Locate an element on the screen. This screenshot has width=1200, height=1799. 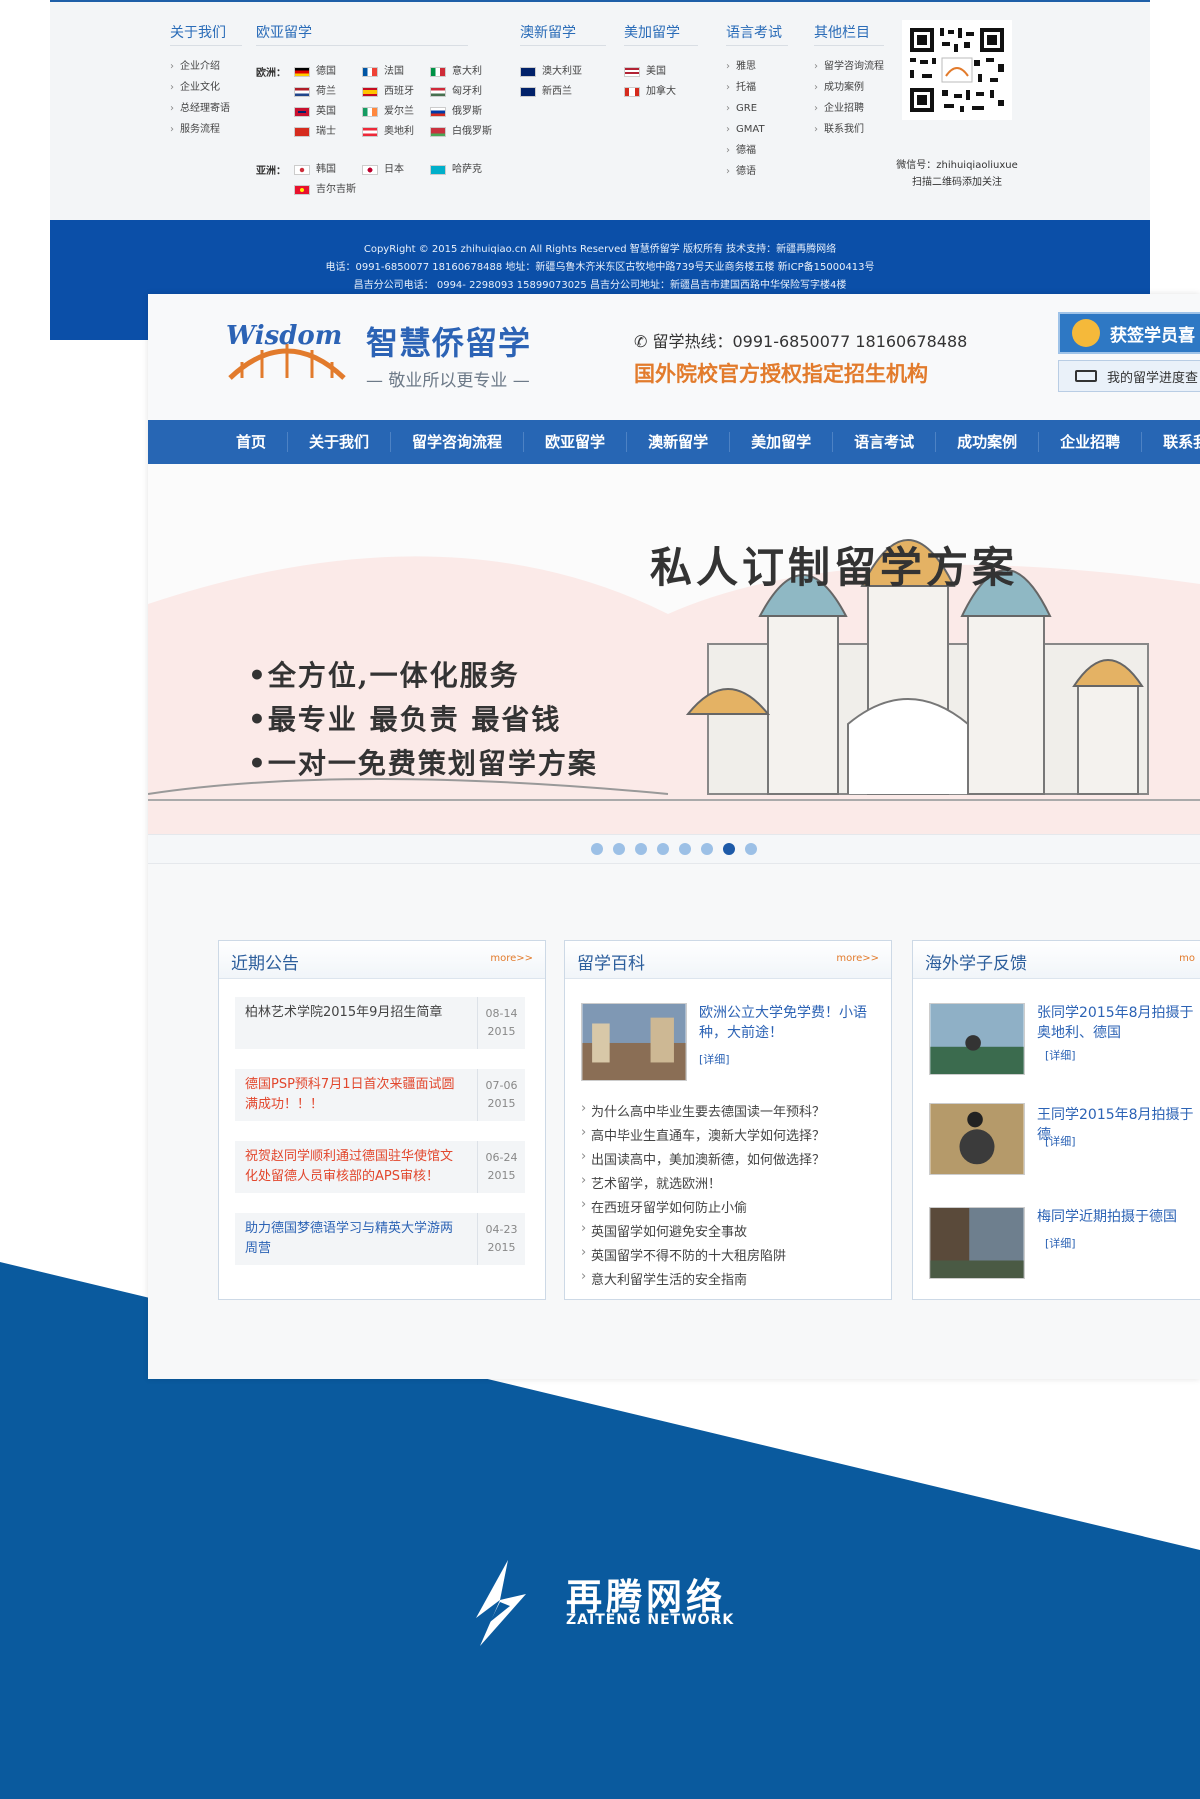
panel-header: 近期公告 more>> is located at coordinates (382, 960).